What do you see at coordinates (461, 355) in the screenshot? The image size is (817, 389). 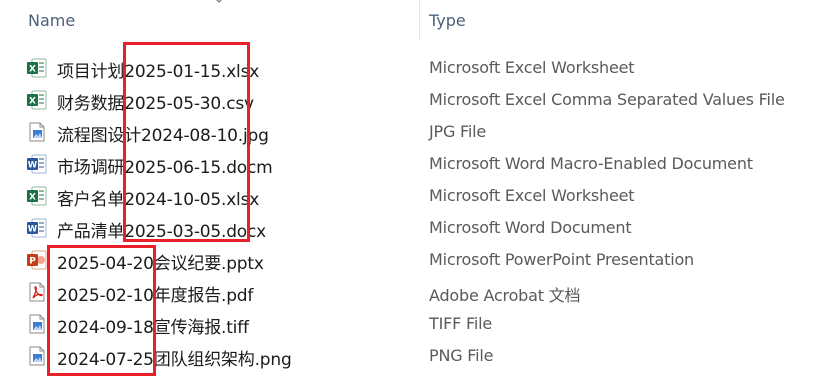 I see `file-type: PNG File` at bounding box center [461, 355].